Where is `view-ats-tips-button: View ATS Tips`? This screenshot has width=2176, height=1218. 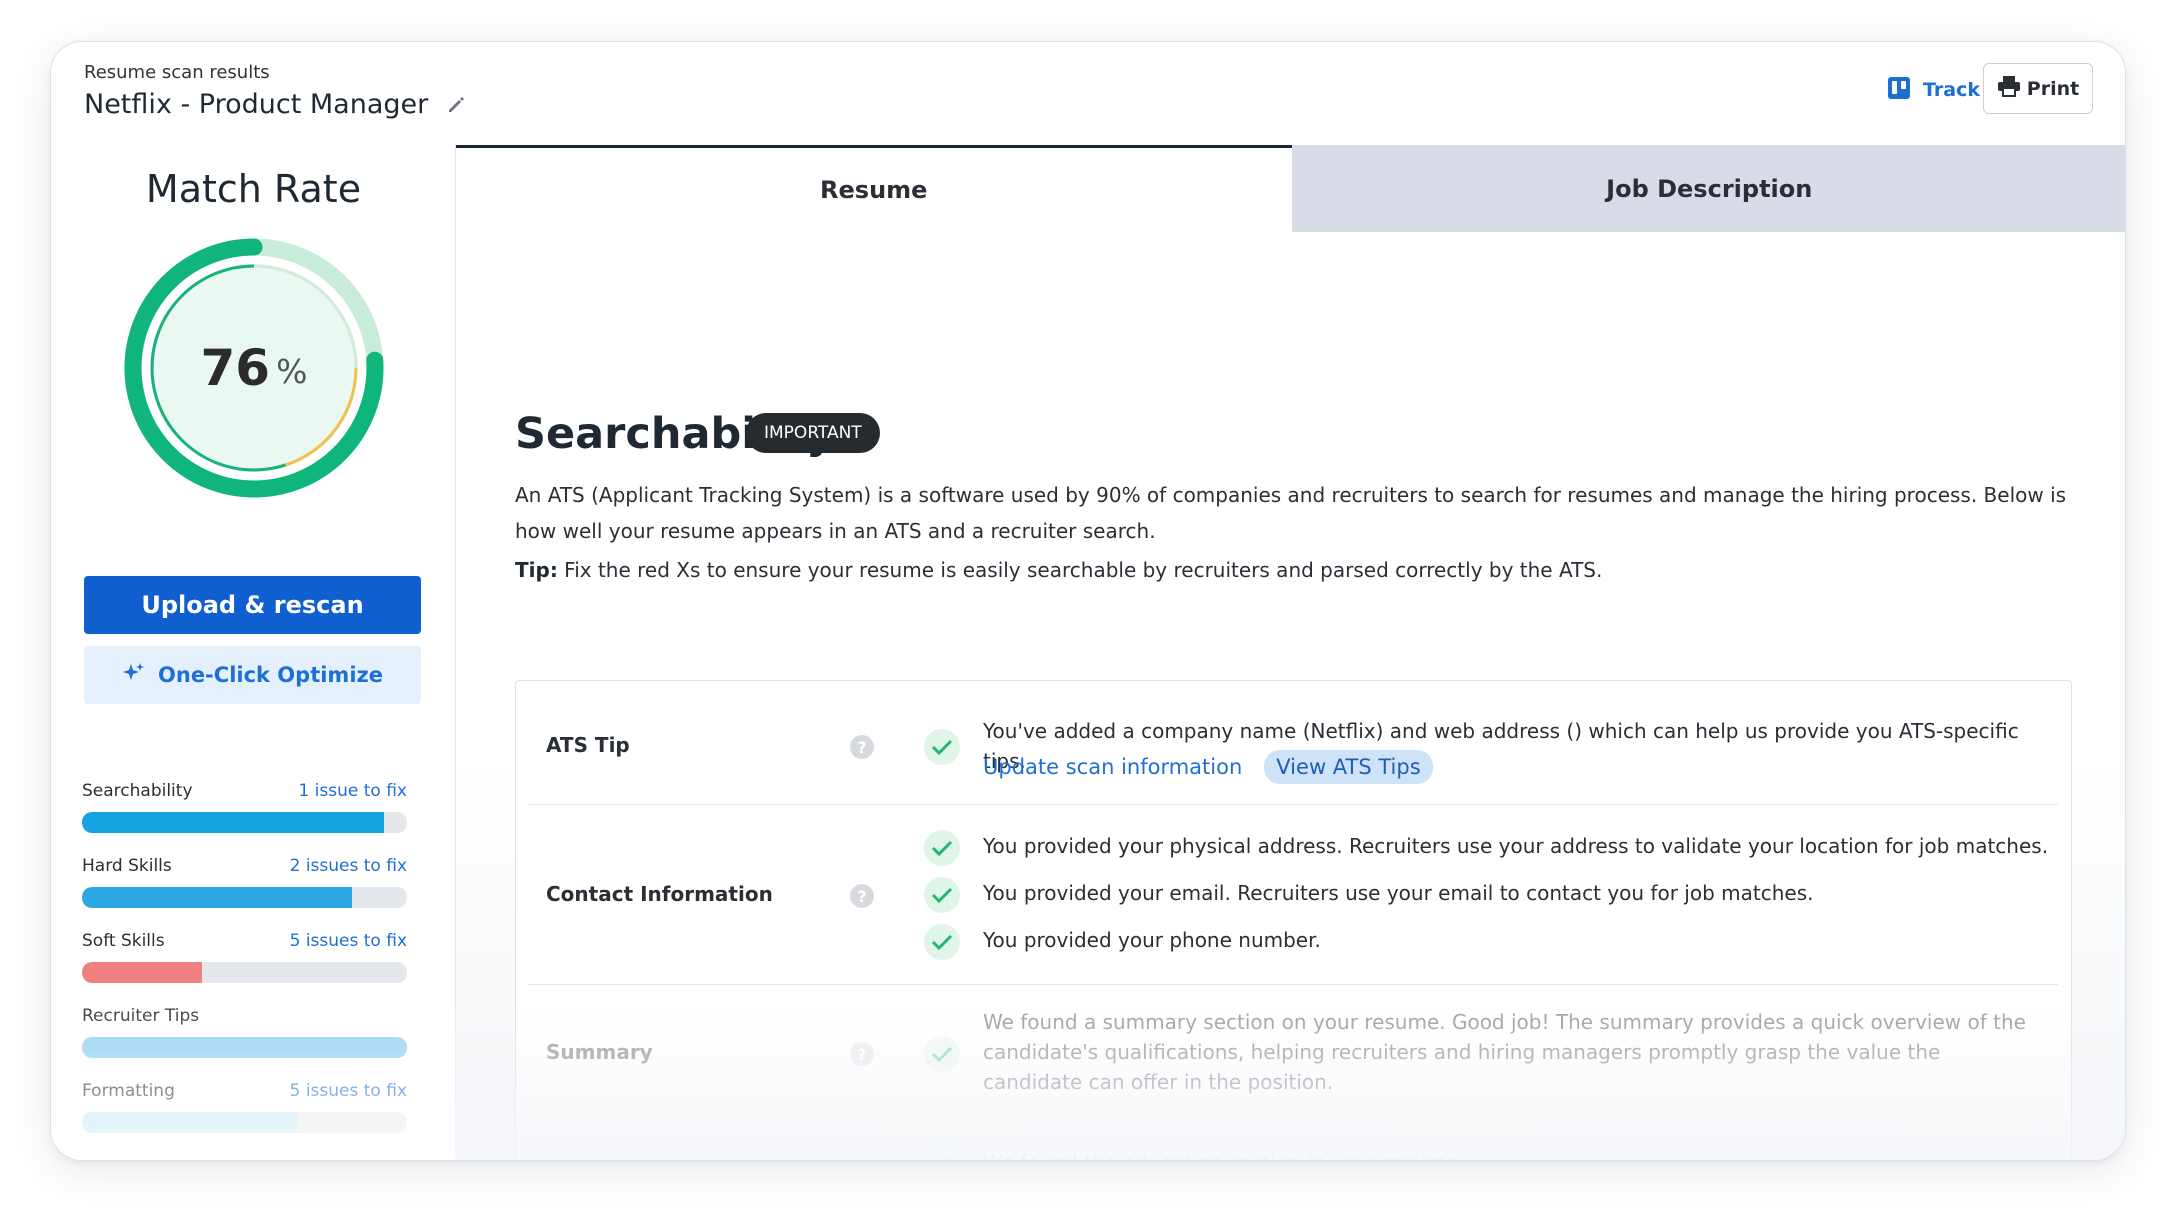 view-ats-tips-button: View ATS Tips is located at coordinates (1348, 767).